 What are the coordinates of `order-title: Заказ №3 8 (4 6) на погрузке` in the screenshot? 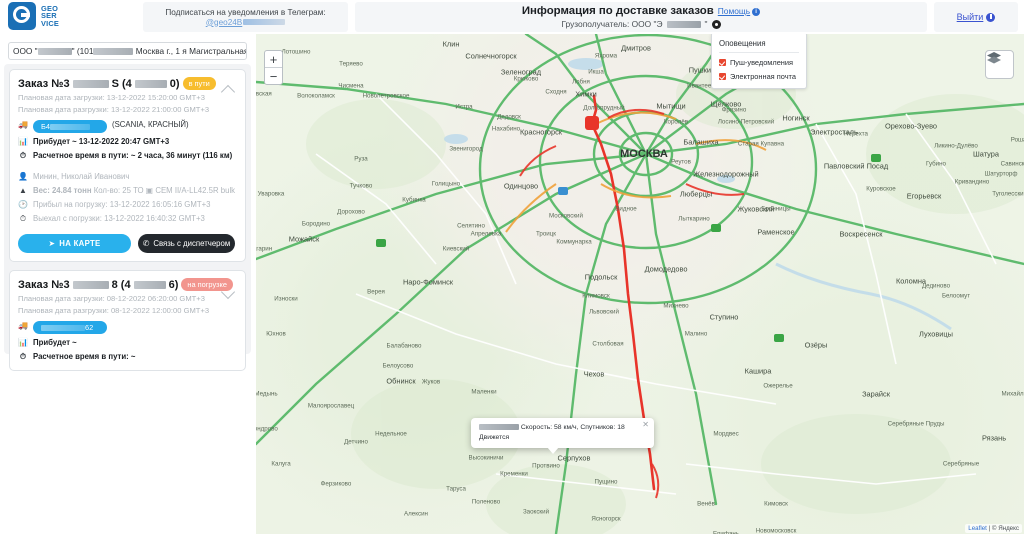 It's located at (127, 284).